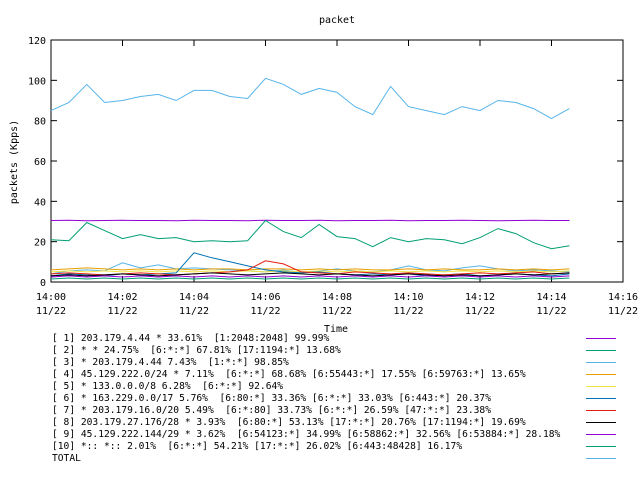 The image size is (640, 480). Describe the element at coordinates (265, 297) in the screenshot. I see `x-tick-time-label: 14:06` at that location.